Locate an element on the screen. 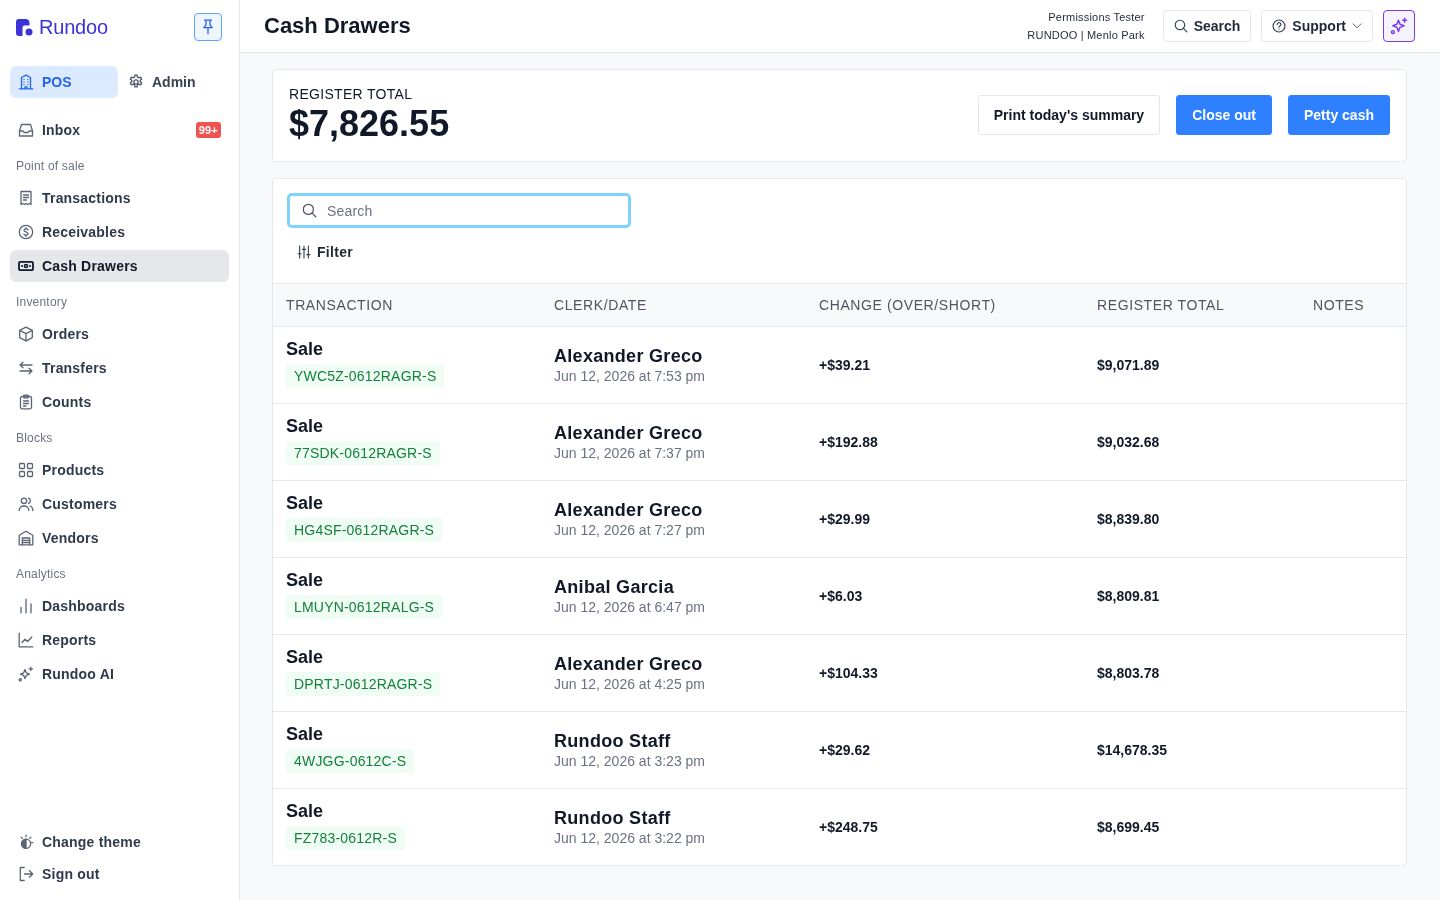 This screenshot has width=1440, height=900. column-header: TRANSACTION is located at coordinates (339, 305).